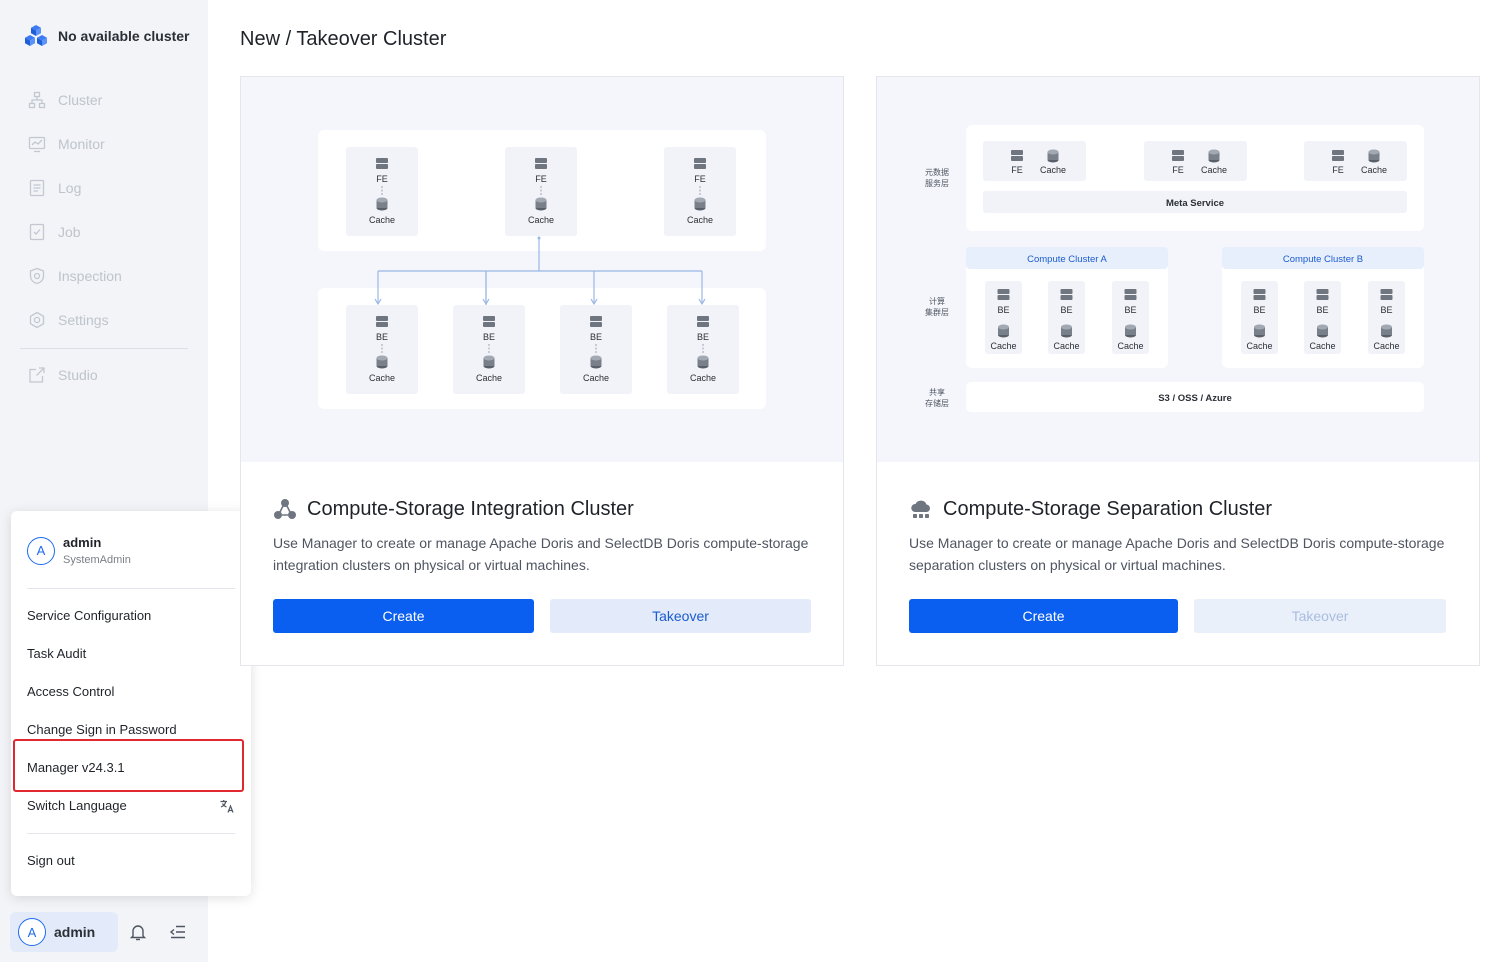  What do you see at coordinates (937, 403) in the screenshot?
I see `layer-label: 存储层` at bounding box center [937, 403].